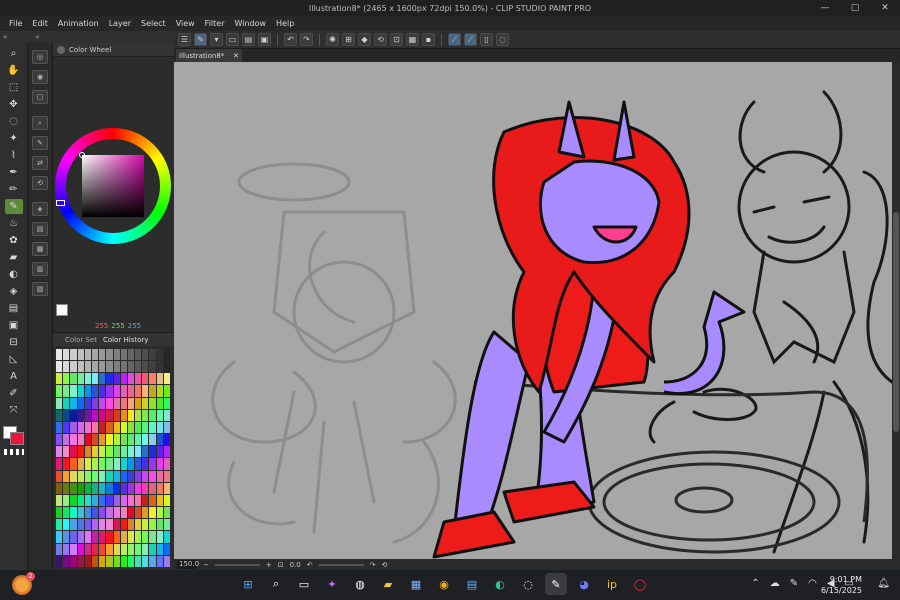 The image size is (900, 600). I want to click on menu-edit: Edit, so click(40, 23).